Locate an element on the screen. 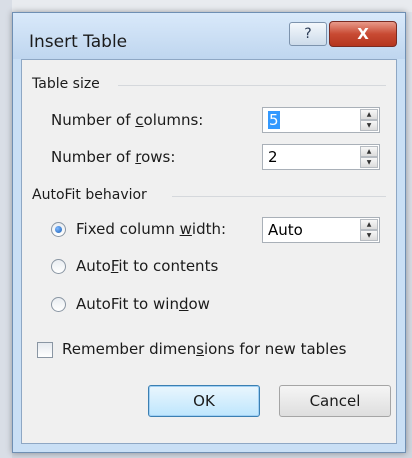 The image size is (412, 458). remember-checkbox is located at coordinates (45, 350).